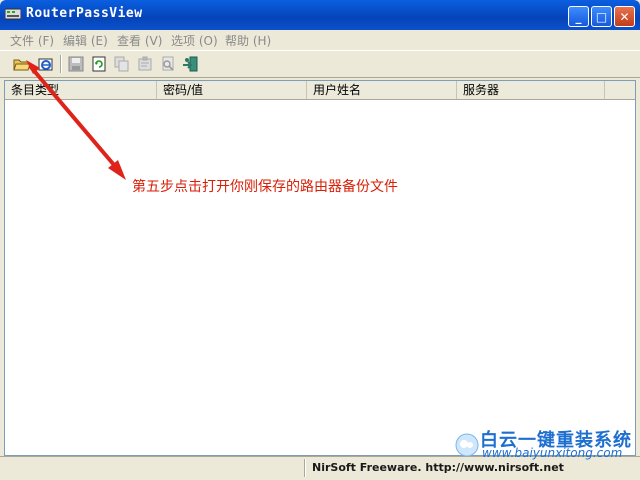 The width and height of the screenshot is (640, 480). I want to click on column-entry-type: 条目类型, so click(81, 90).